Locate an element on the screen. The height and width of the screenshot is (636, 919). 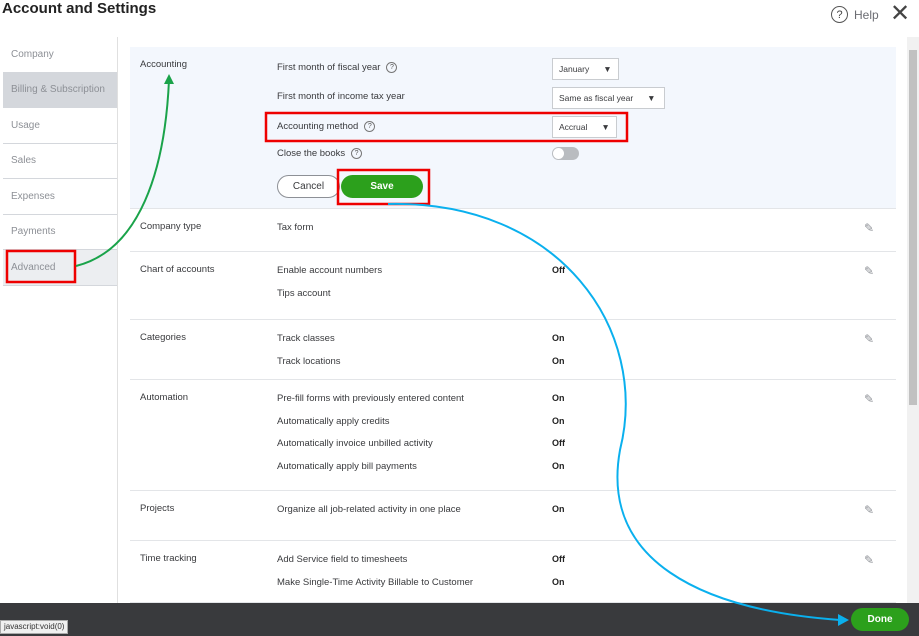
setting-label: Track classes is located at coordinates (306, 338).